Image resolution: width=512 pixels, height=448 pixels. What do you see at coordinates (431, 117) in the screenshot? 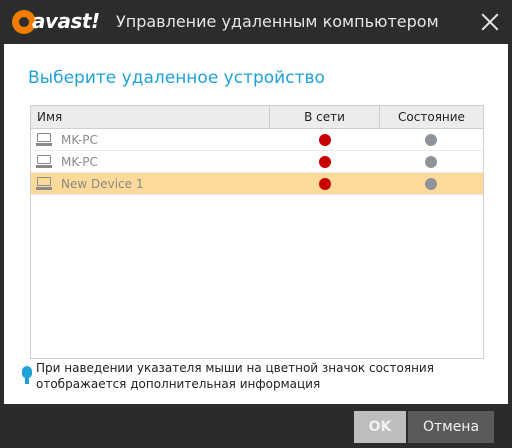
I see `column-header-state: Состояние` at bounding box center [431, 117].